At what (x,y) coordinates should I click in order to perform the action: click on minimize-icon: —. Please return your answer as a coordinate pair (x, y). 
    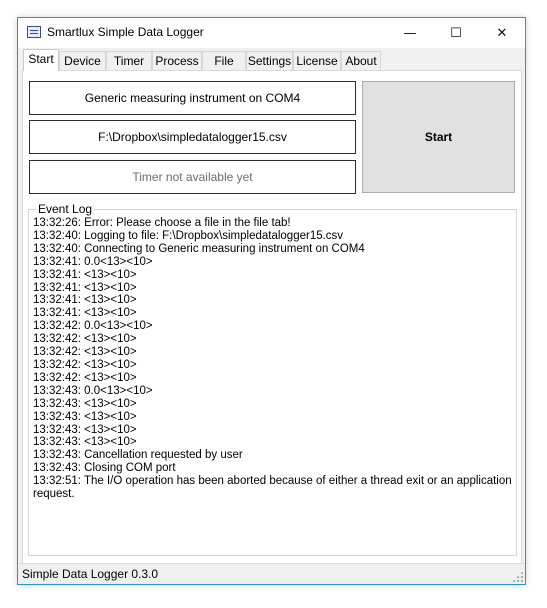
    Looking at the image, I should click on (410, 33).